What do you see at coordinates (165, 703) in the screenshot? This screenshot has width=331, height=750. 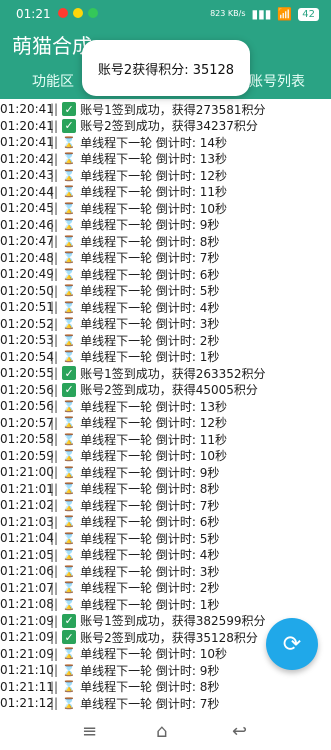 I see `log-row: 01:21:12 || ⌛ 单线程下一轮 倒计时: 7秒` at bounding box center [165, 703].